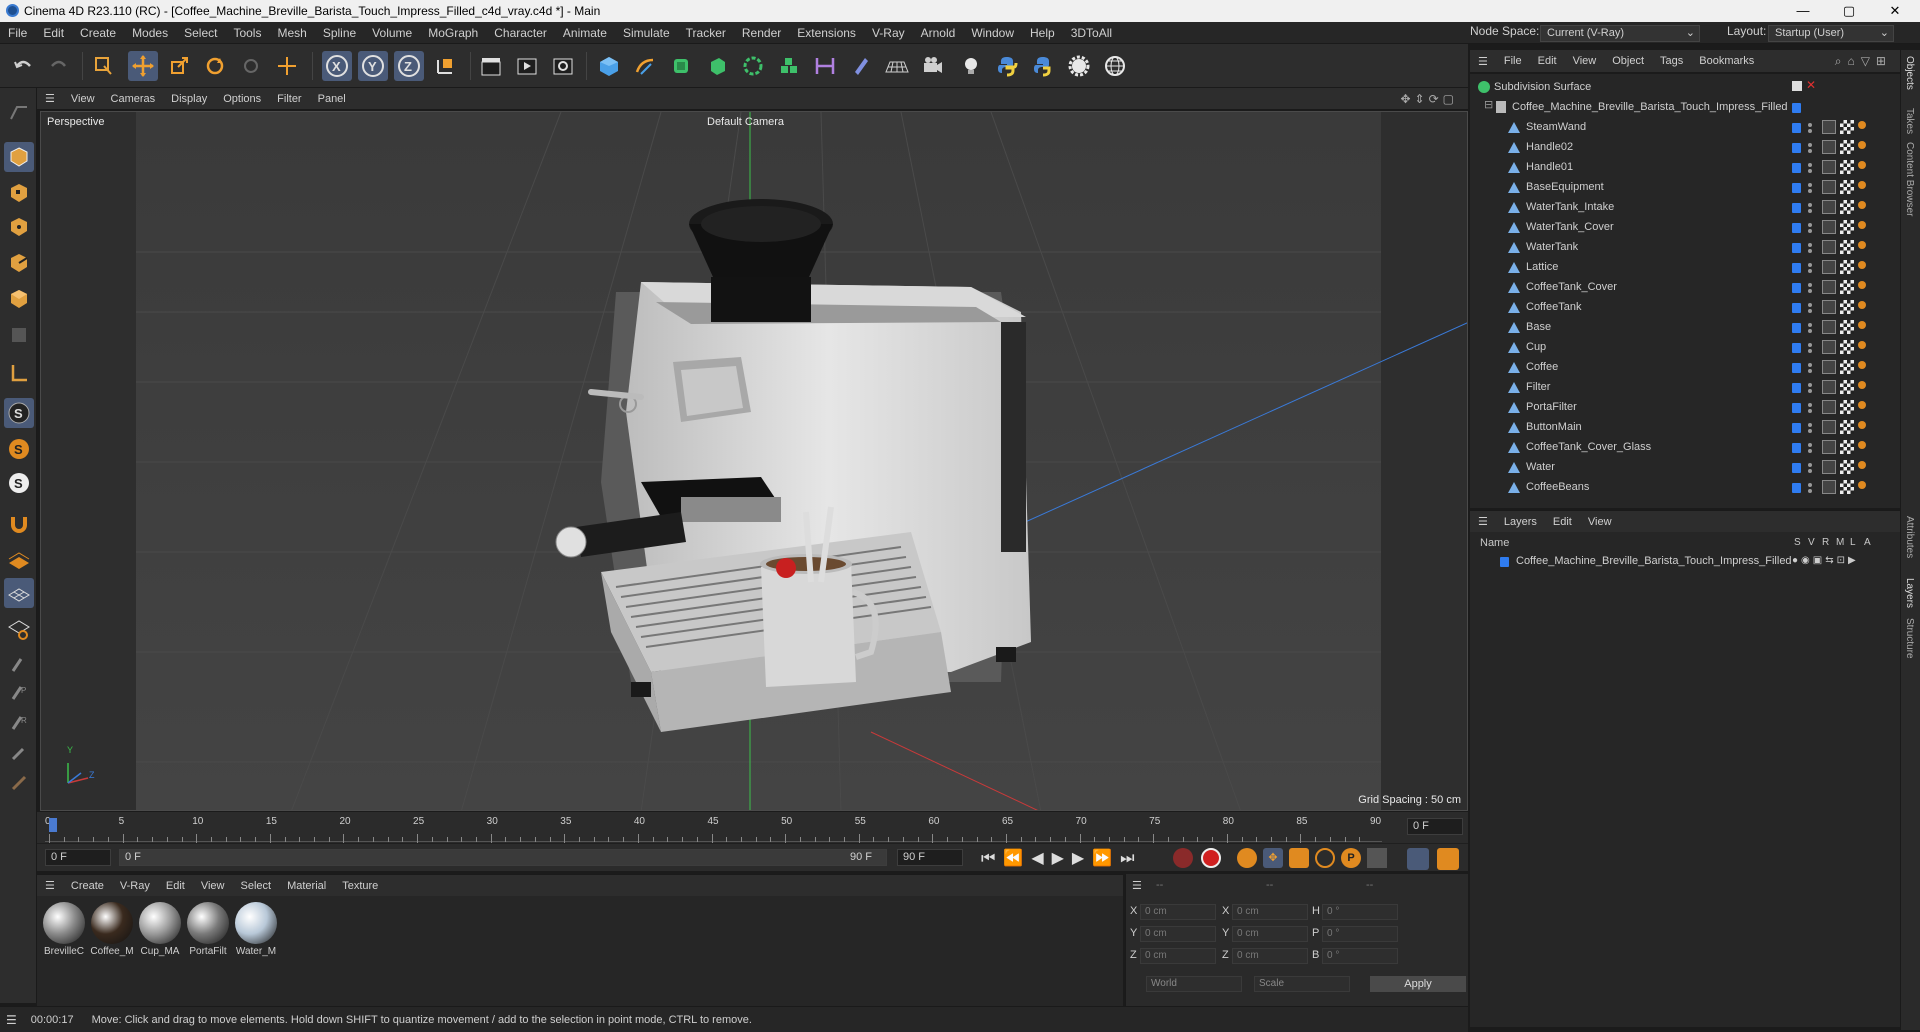  Describe the element at coordinates (491, 66) in the screenshot. I see `render-region-button` at that location.